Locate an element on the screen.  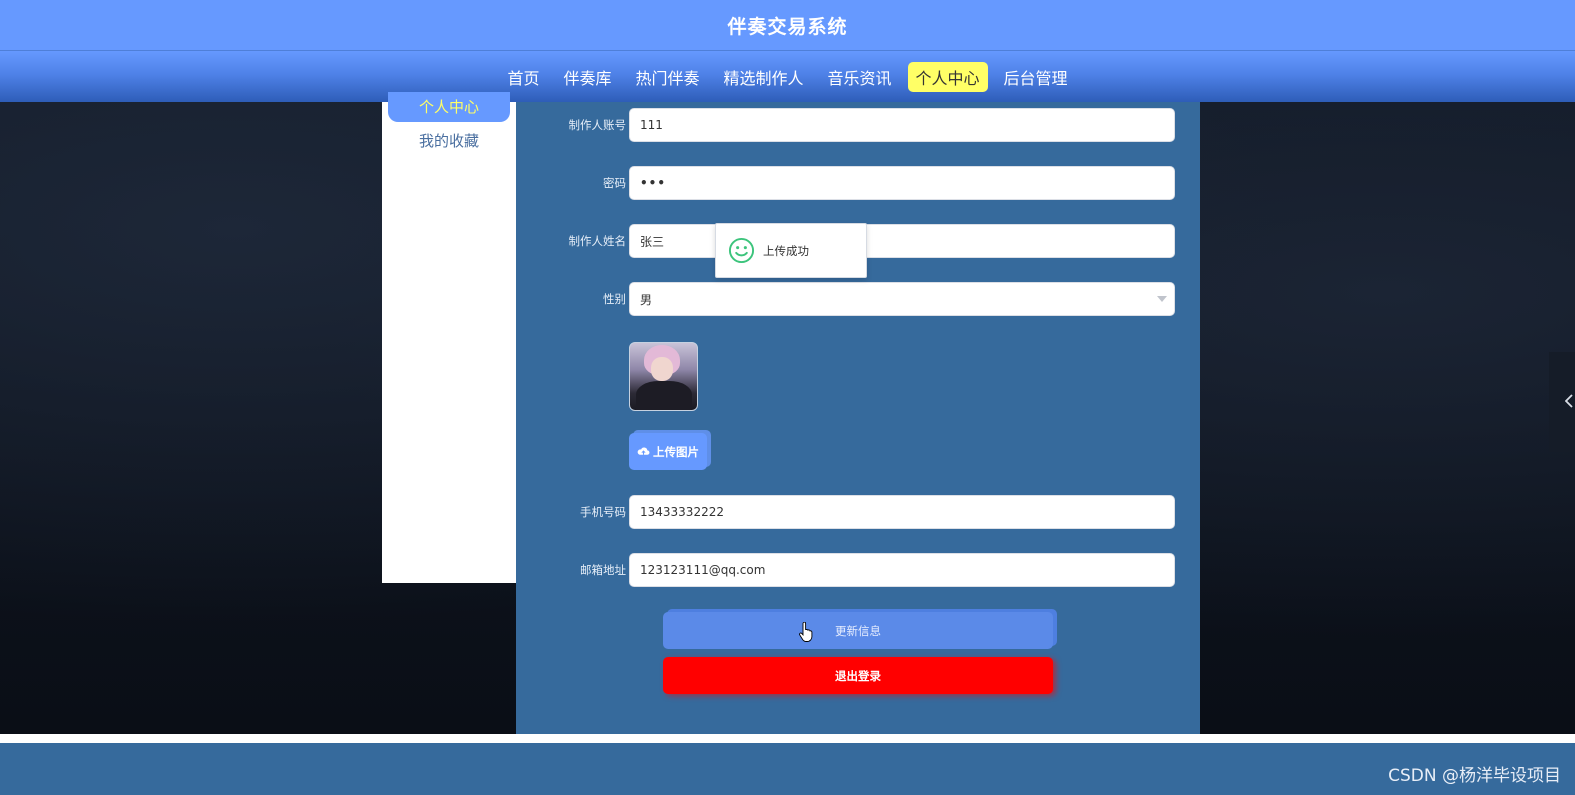
phone-row: 手机号码 is located at coordinates (858, 512).